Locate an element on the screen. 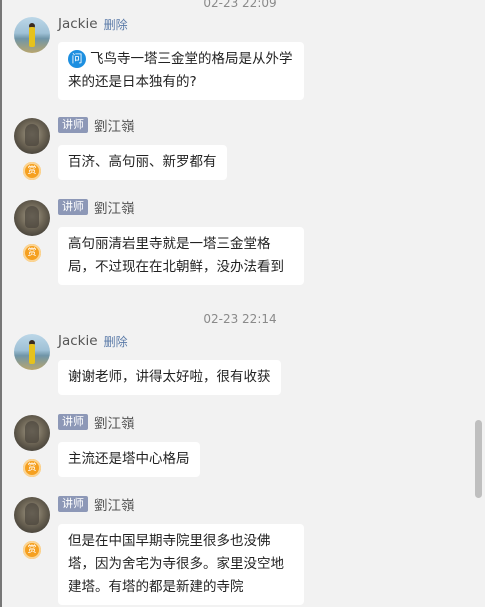  message-text: 高句丽清岩里寺就是一塔三金堂格局，不过现在在北朝鲜，没办法看到 is located at coordinates (176, 255).